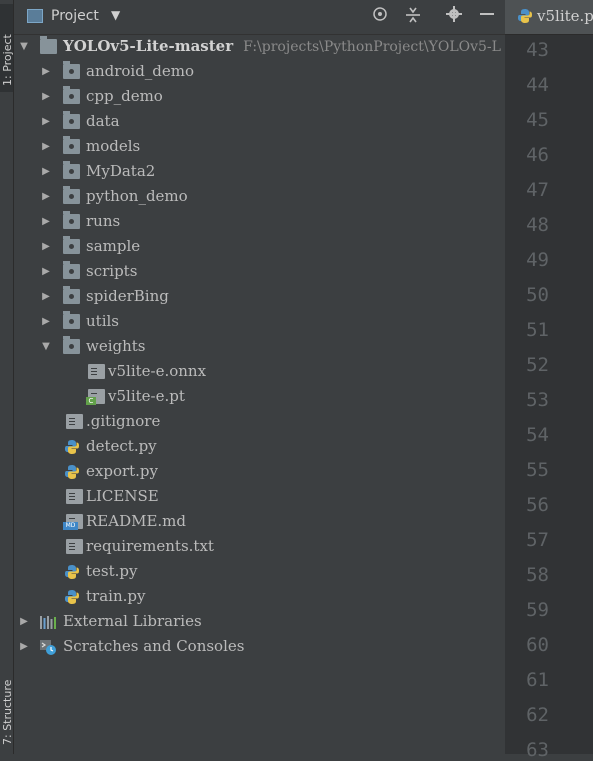 Image resolution: width=593 pixels, height=761 pixels. Describe the element at coordinates (537, 50) in the screenshot. I see `line-number: 43` at that location.